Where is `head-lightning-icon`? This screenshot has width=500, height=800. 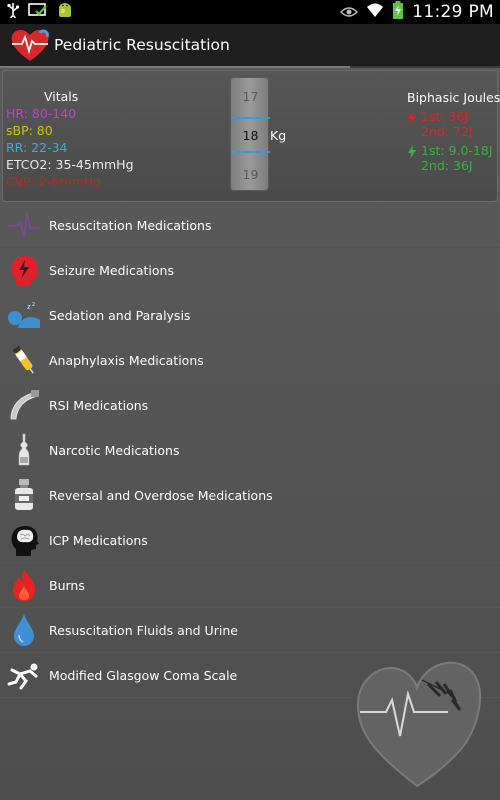 head-lightning-icon is located at coordinates (24, 270).